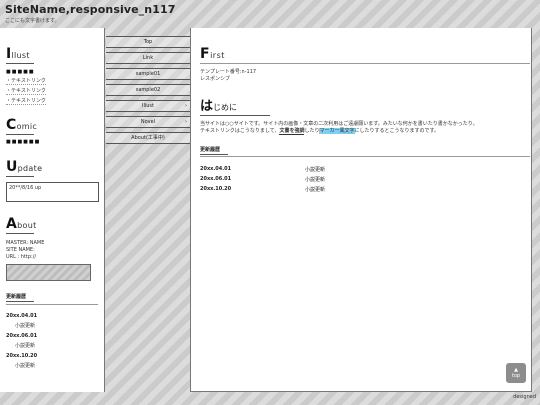 This screenshot has width=540, height=405. What do you see at coordinates (21, 224) in the screenshot?
I see `about-heading: About` at bounding box center [21, 224].